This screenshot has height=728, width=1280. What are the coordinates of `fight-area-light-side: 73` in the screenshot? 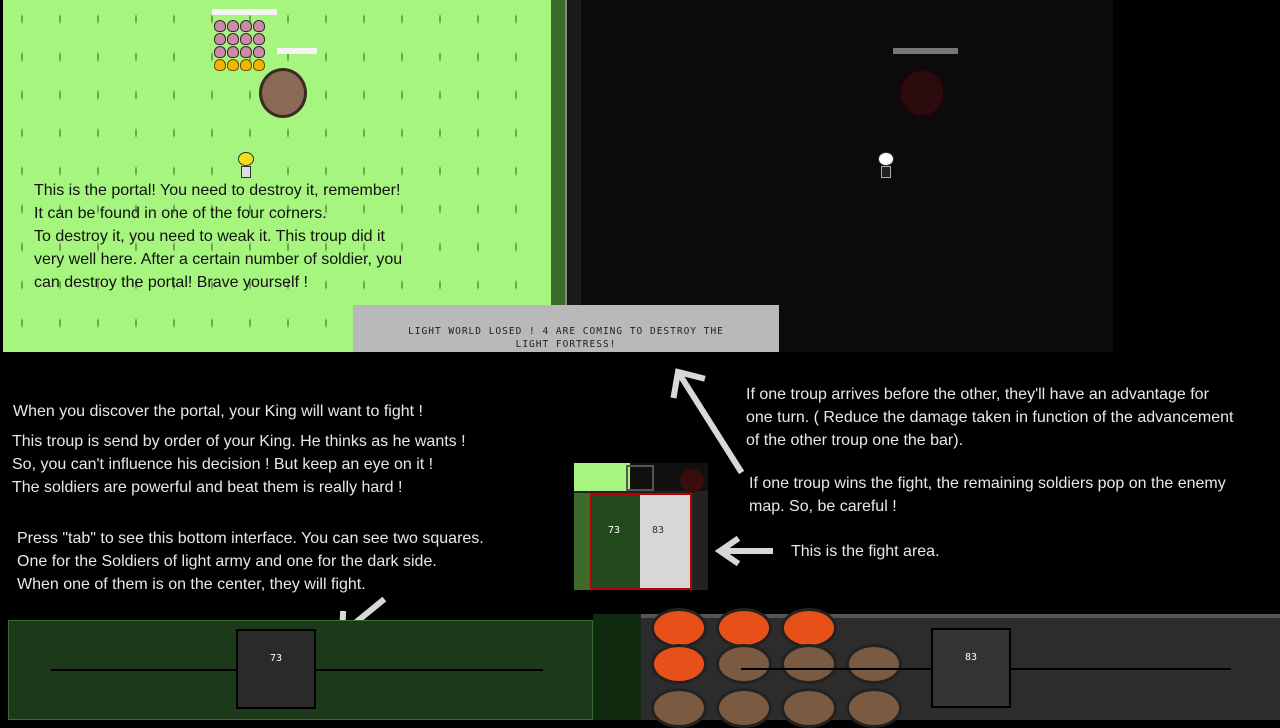 It's located at (615, 541).